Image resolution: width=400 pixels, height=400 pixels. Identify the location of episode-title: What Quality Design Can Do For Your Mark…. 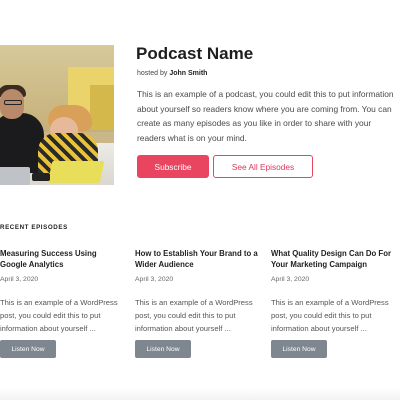
(333, 259).